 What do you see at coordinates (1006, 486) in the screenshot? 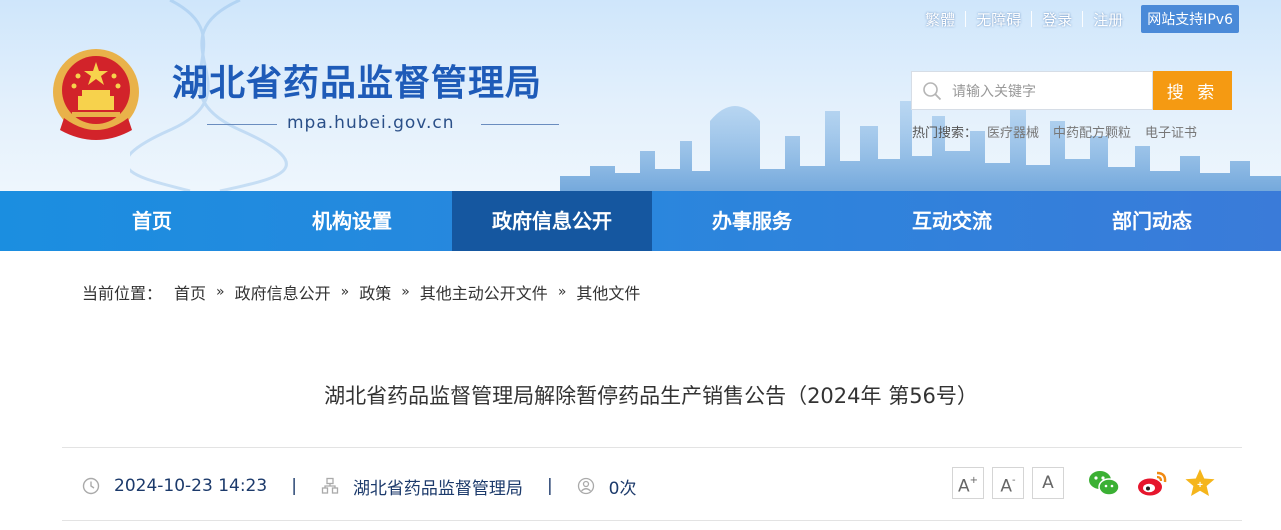
I see `font-size-small-label: A` at bounding box center [1006, 486].